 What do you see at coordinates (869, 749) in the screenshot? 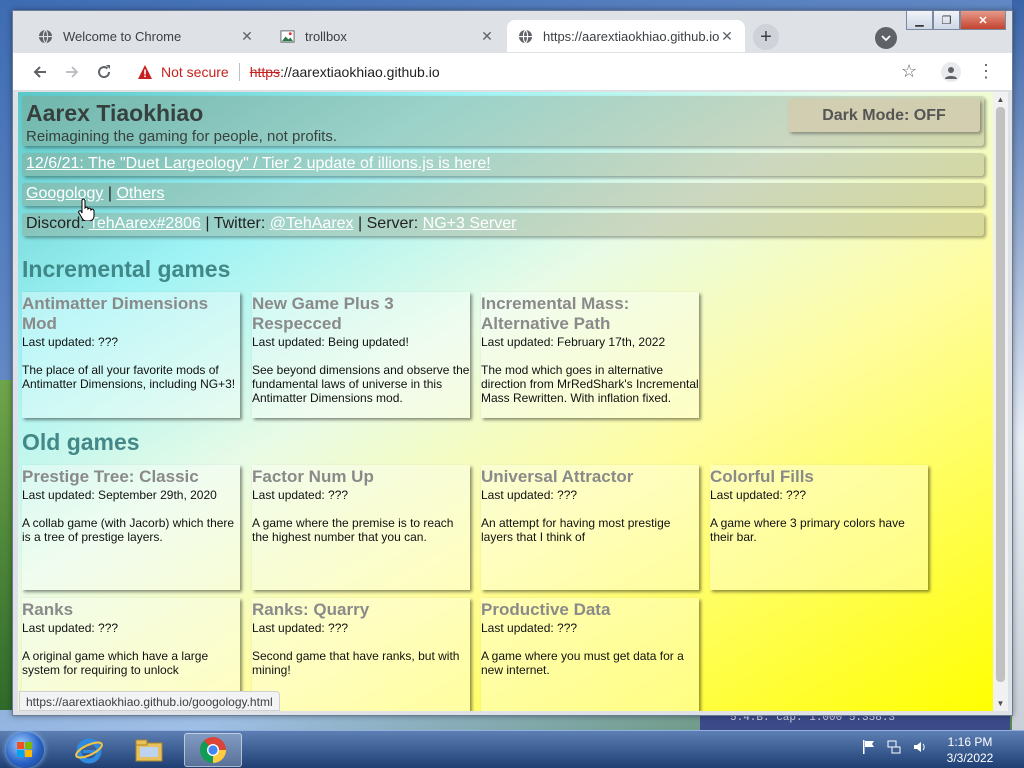
I see `action-center-flag-icon` at bounding box center [869, 749].